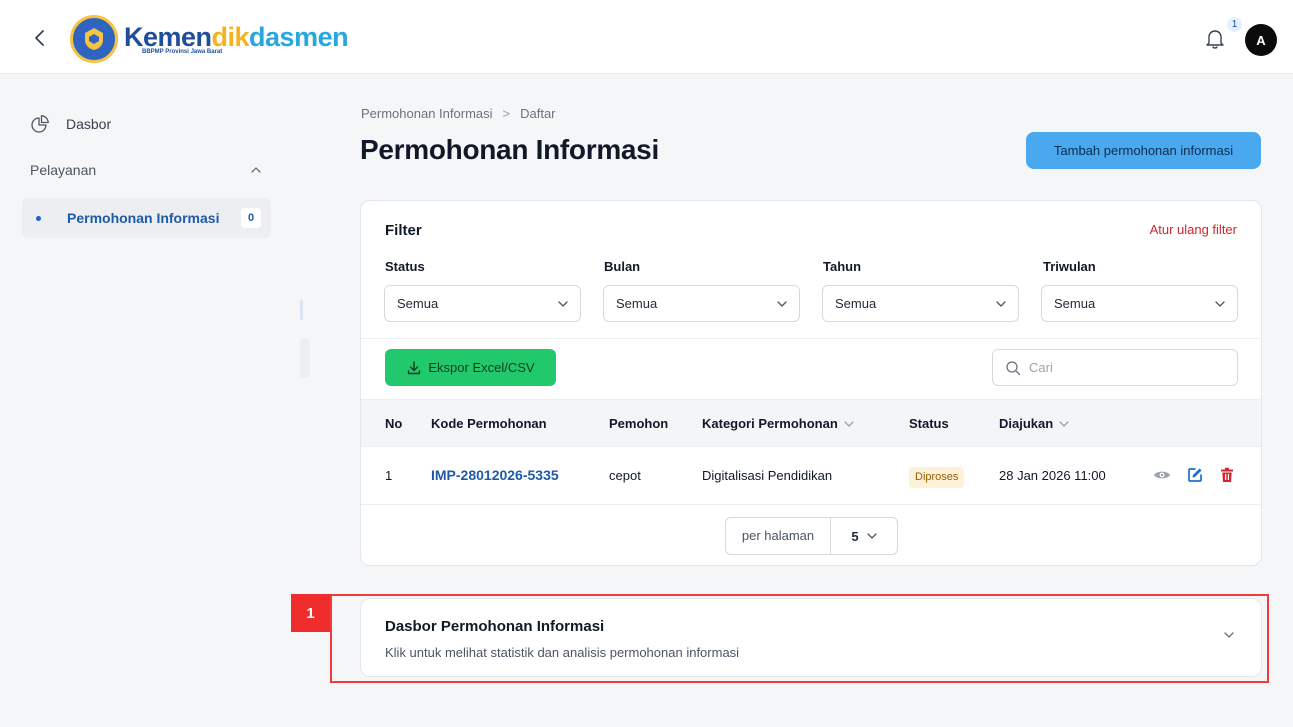 This screenshot has height=727, width=1293. What do you see at coordinates (1026, 423) in the screenshot?
I see `column-header-label: Diajukan` at bounding box center [1026, 423].